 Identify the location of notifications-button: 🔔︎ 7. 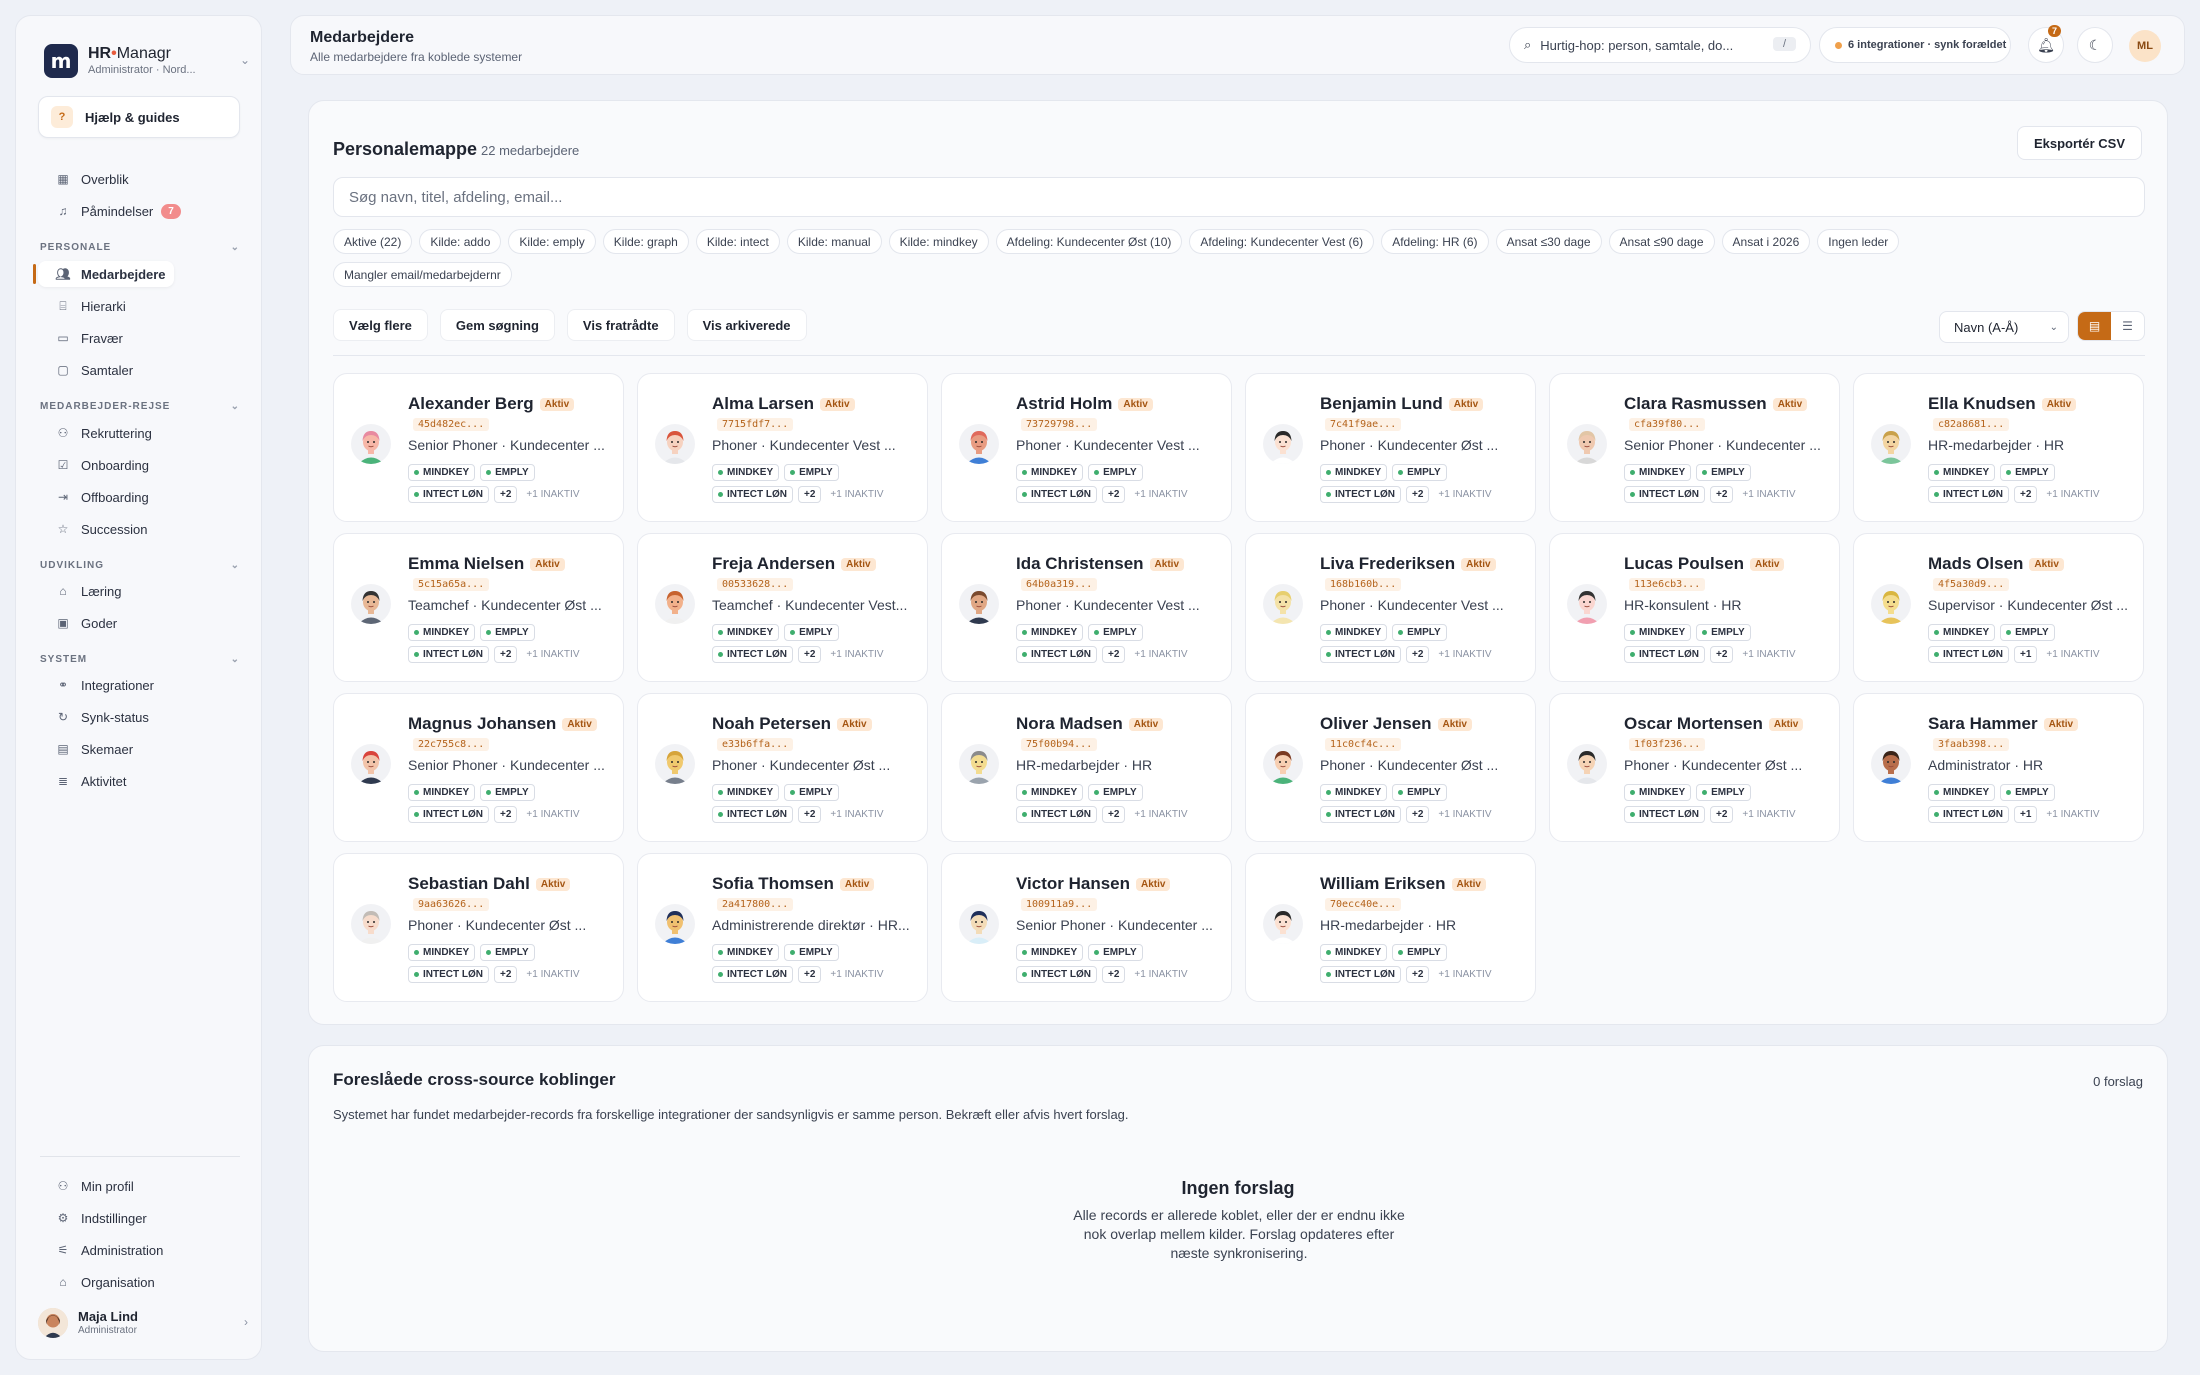
(2046, 44).